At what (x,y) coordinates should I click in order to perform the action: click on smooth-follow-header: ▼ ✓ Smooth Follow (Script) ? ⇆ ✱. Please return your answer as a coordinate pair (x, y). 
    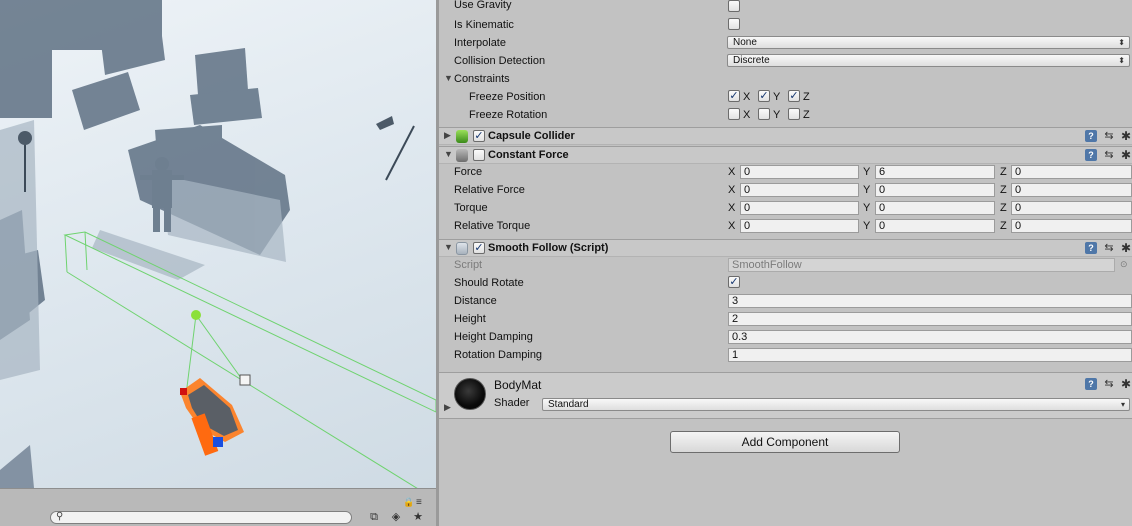
    Looking at the image, I should click on (785, 248).